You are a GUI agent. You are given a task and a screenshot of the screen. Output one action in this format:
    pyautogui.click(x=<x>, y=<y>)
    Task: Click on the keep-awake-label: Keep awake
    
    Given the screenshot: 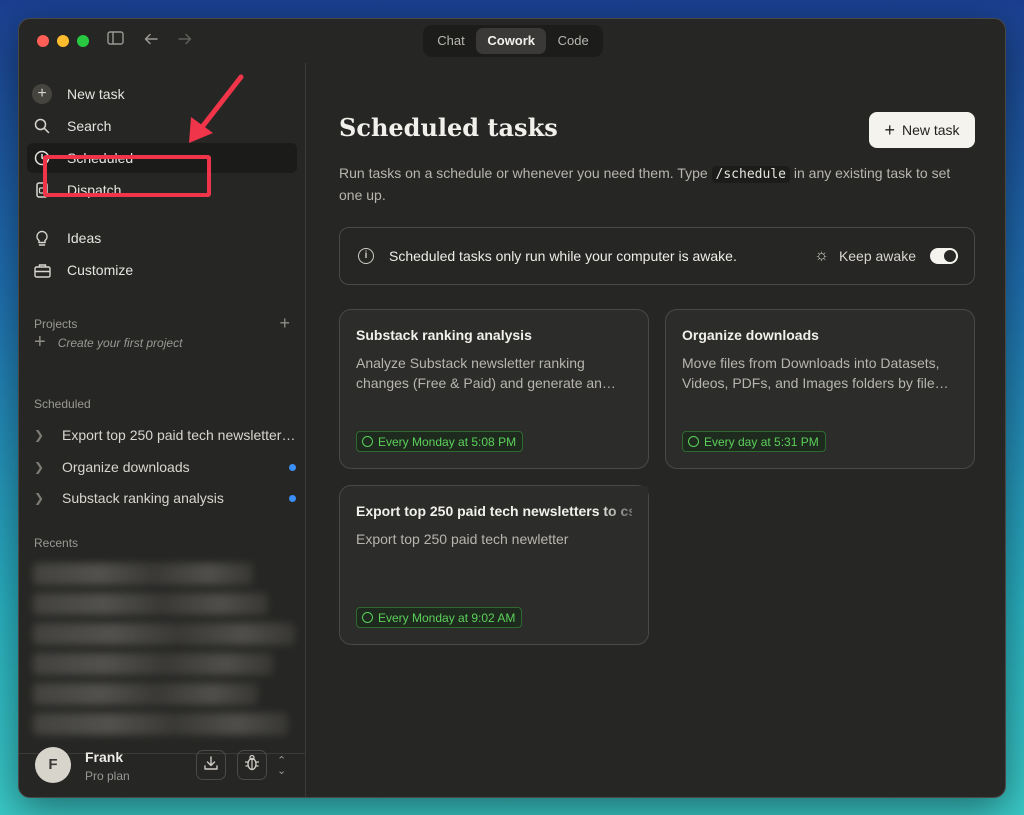 What is the action you would take?
    pyautogui.click(x=877, y=256)
    